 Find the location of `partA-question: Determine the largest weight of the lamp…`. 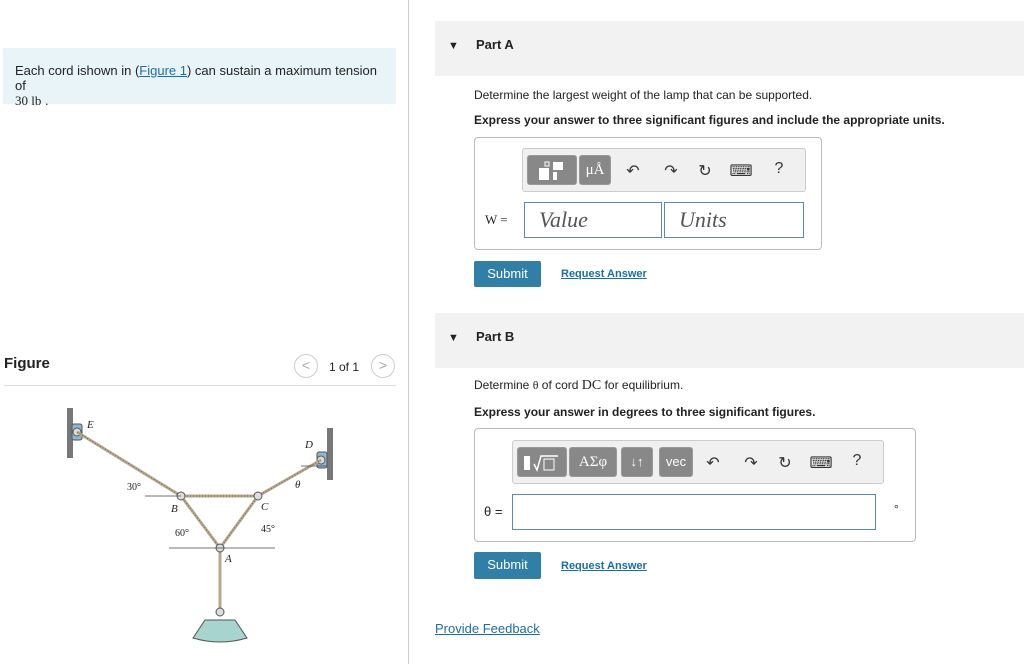

partA-question: Determine the largest weight of the lamp… is located at coordinates (643, 95).